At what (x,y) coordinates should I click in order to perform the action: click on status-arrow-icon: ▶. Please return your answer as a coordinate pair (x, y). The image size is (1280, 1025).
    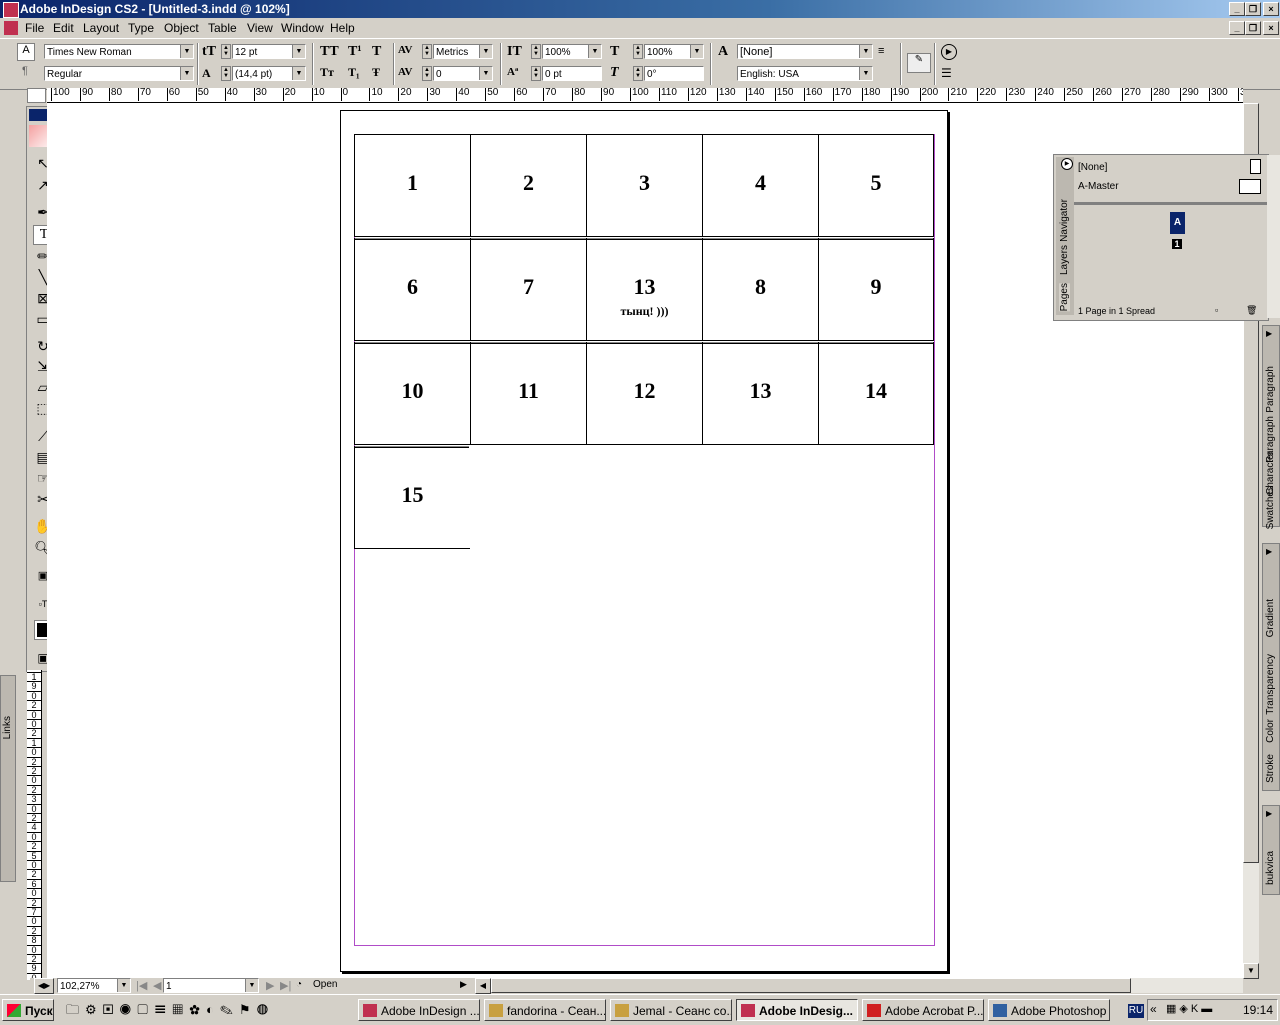
    Looking at the image, I should click on (463, 984).